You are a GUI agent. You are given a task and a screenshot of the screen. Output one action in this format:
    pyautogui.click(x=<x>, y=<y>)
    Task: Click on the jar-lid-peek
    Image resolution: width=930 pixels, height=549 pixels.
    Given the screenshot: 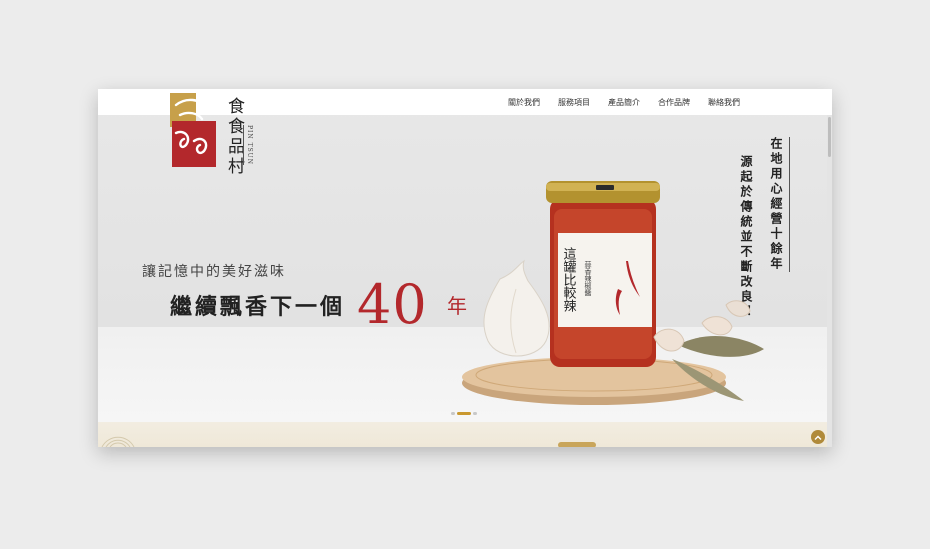 What is the action you would take?
    pyautogui.click(x=577, y=444)
    